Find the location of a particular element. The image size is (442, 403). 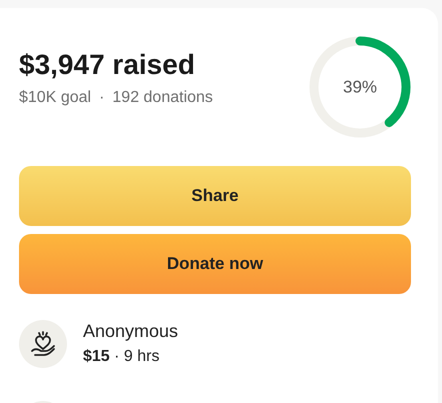

share-button: Share is located at coordinates (215, 196).